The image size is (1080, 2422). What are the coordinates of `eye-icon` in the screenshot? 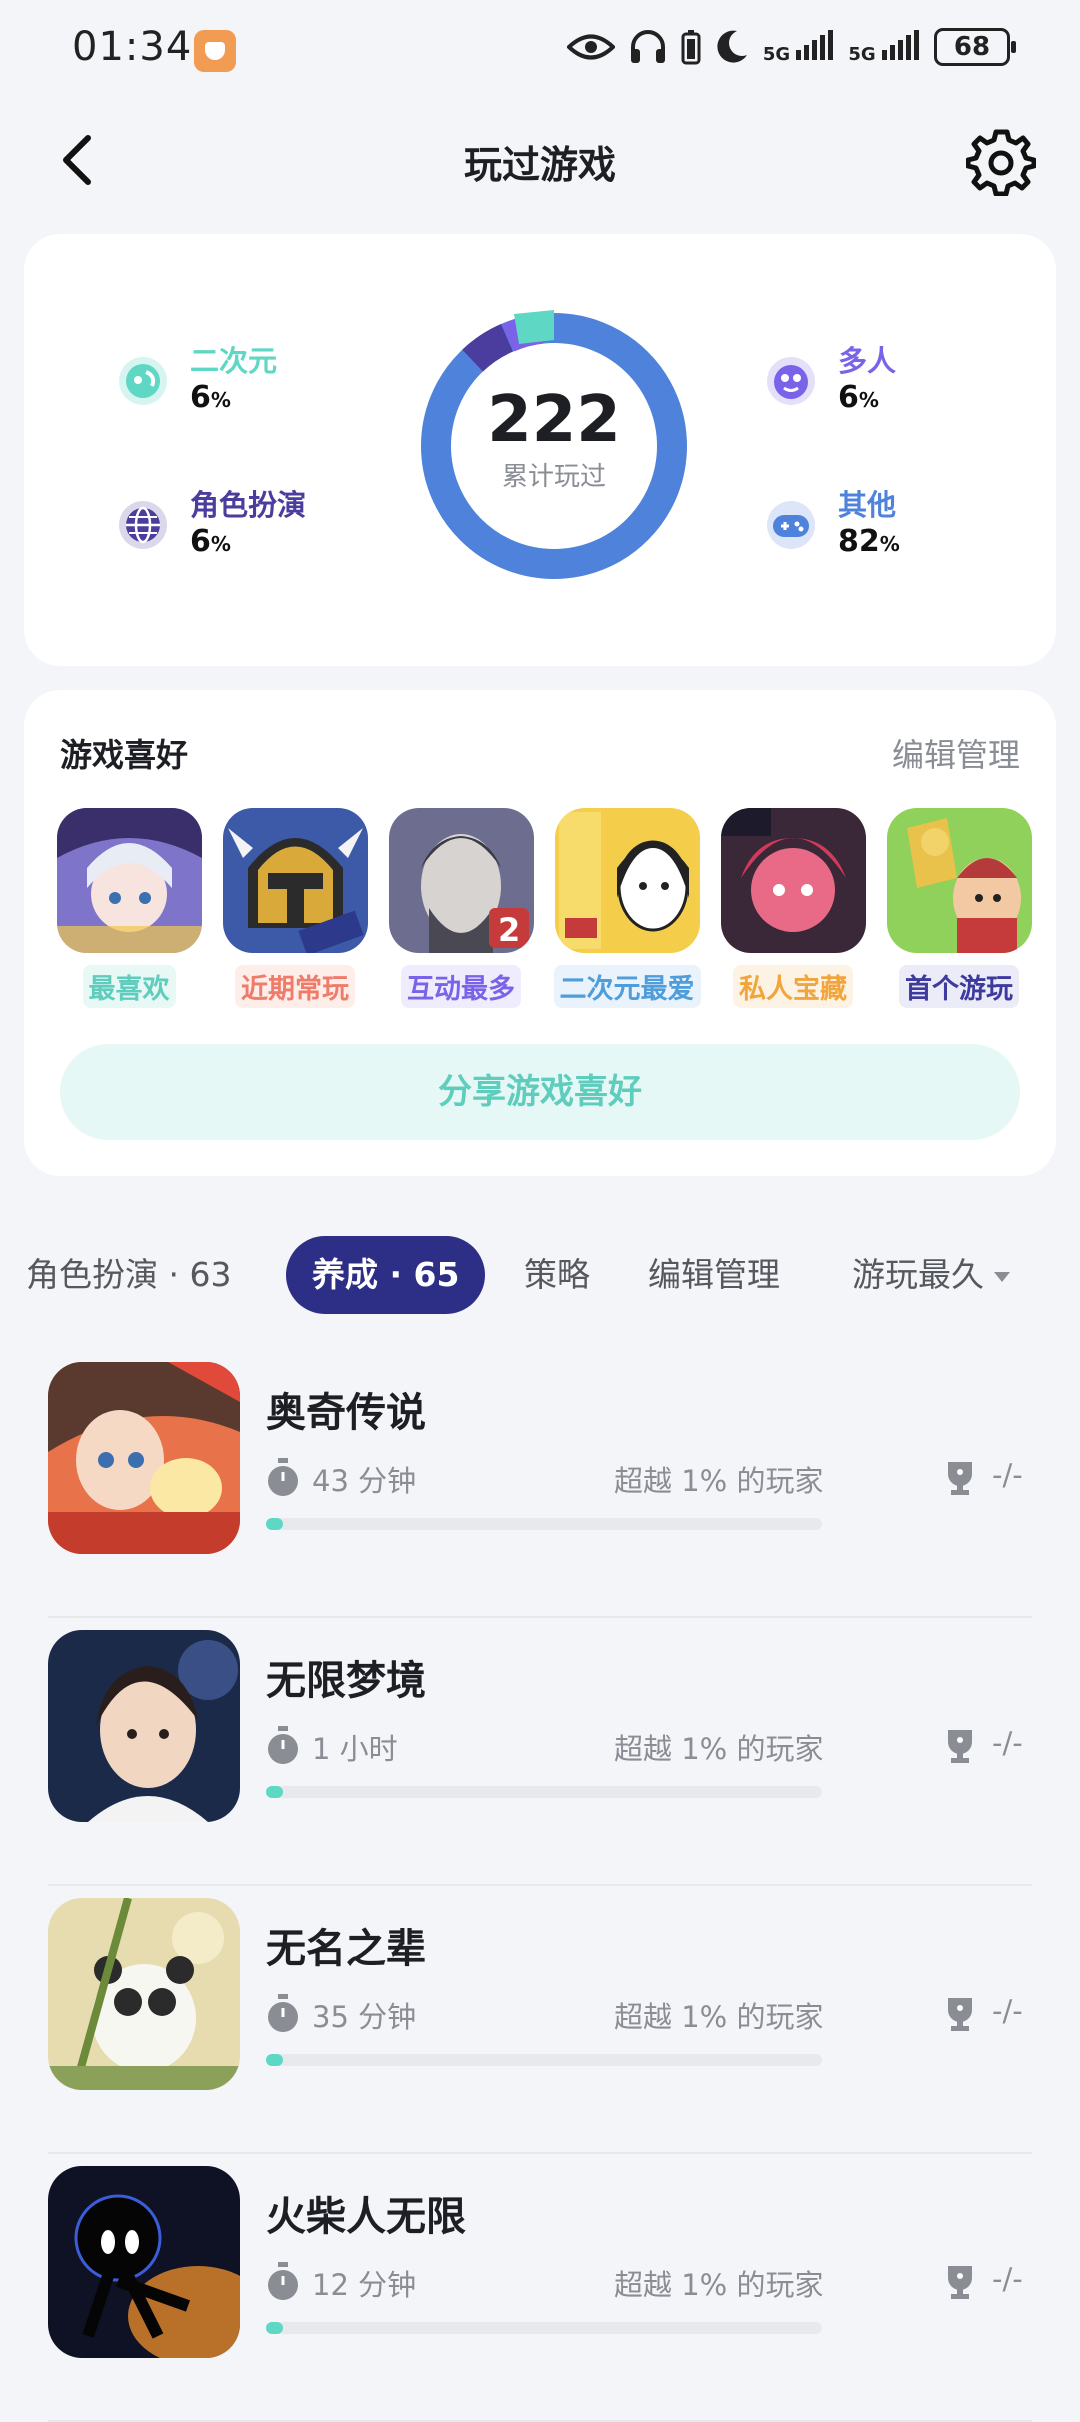 It's located at (590, 47).